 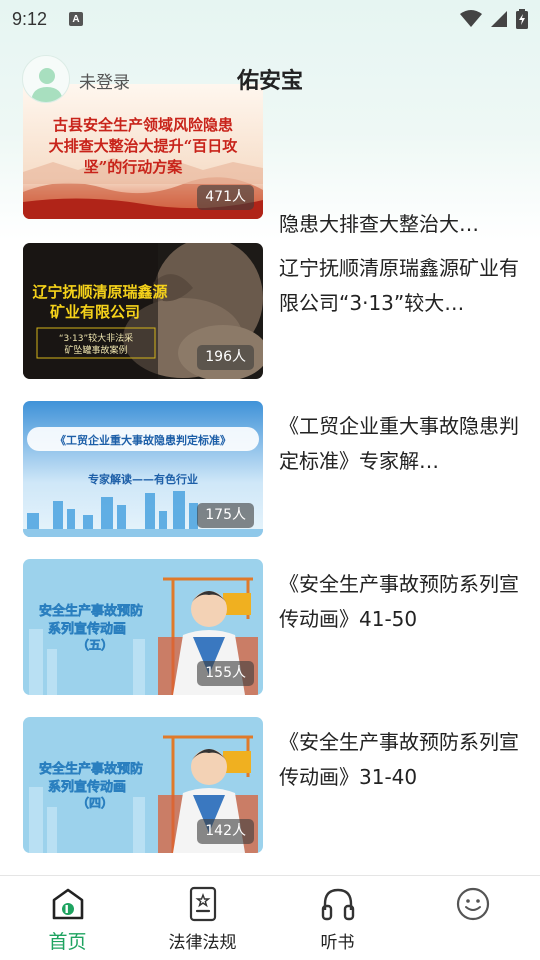 What do you see at coordinates (225, 831) in the screenshot?
I see `view-count: 142人` at bounding box center [225, 831].